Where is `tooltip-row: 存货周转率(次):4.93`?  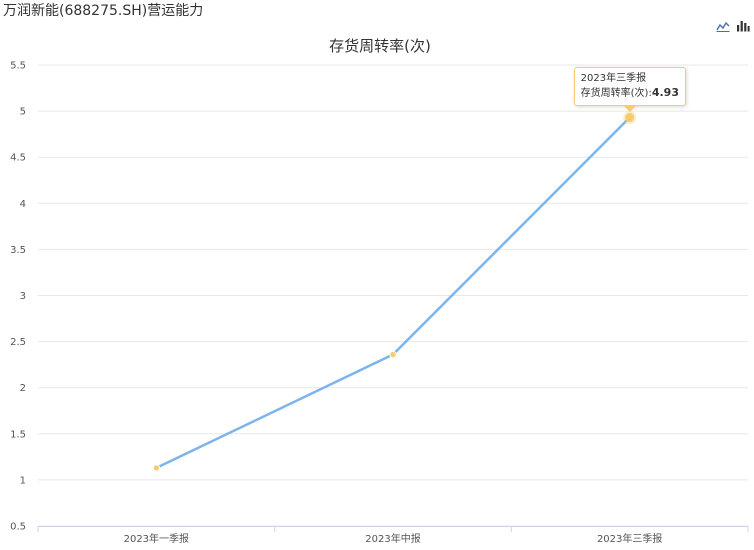
tooltip-row: 存货周转率(次):4.93 is located at coordinates (630, 93).